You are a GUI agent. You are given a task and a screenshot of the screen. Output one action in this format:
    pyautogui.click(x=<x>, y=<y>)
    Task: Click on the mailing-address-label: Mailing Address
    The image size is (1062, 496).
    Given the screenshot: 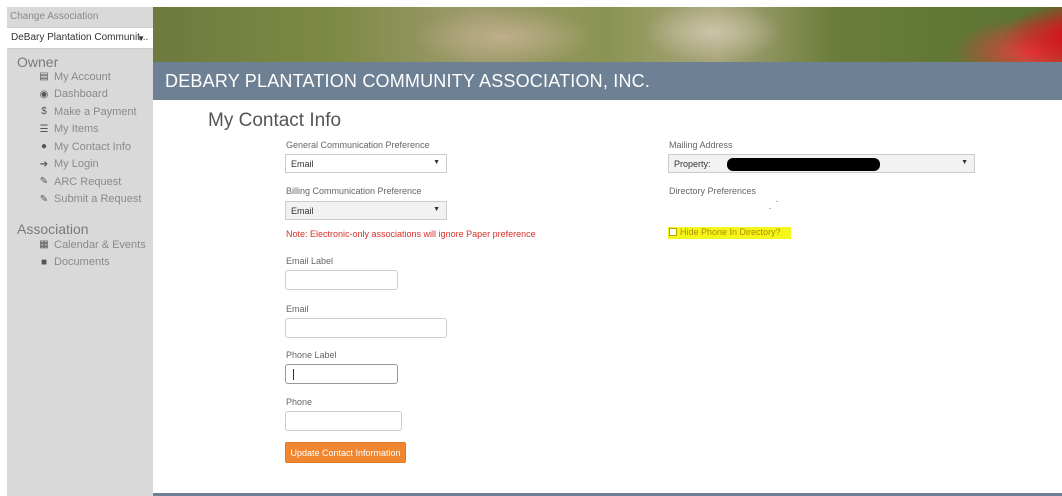 What is the action you would take?
    pyautogui.click(x=701, y=145)
    